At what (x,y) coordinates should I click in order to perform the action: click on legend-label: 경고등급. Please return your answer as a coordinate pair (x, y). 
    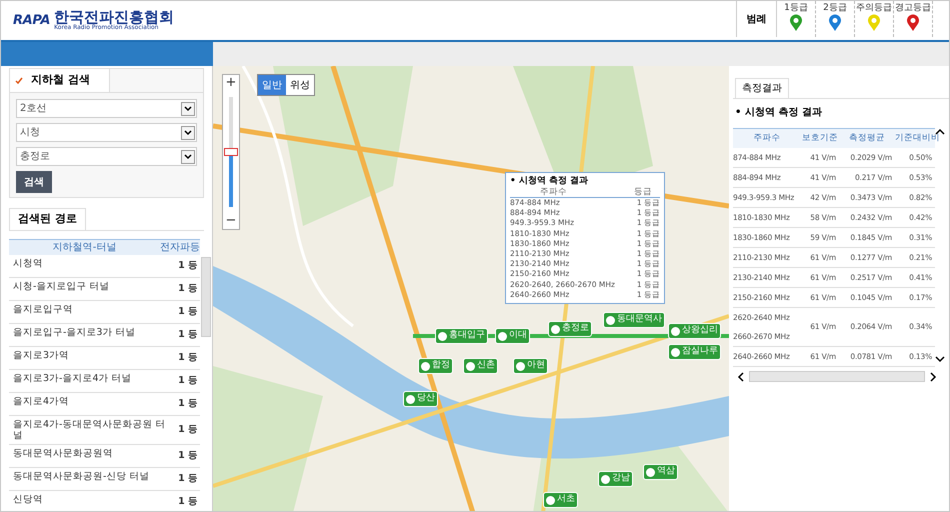
    Looking at the image, I should click on (913, 8).